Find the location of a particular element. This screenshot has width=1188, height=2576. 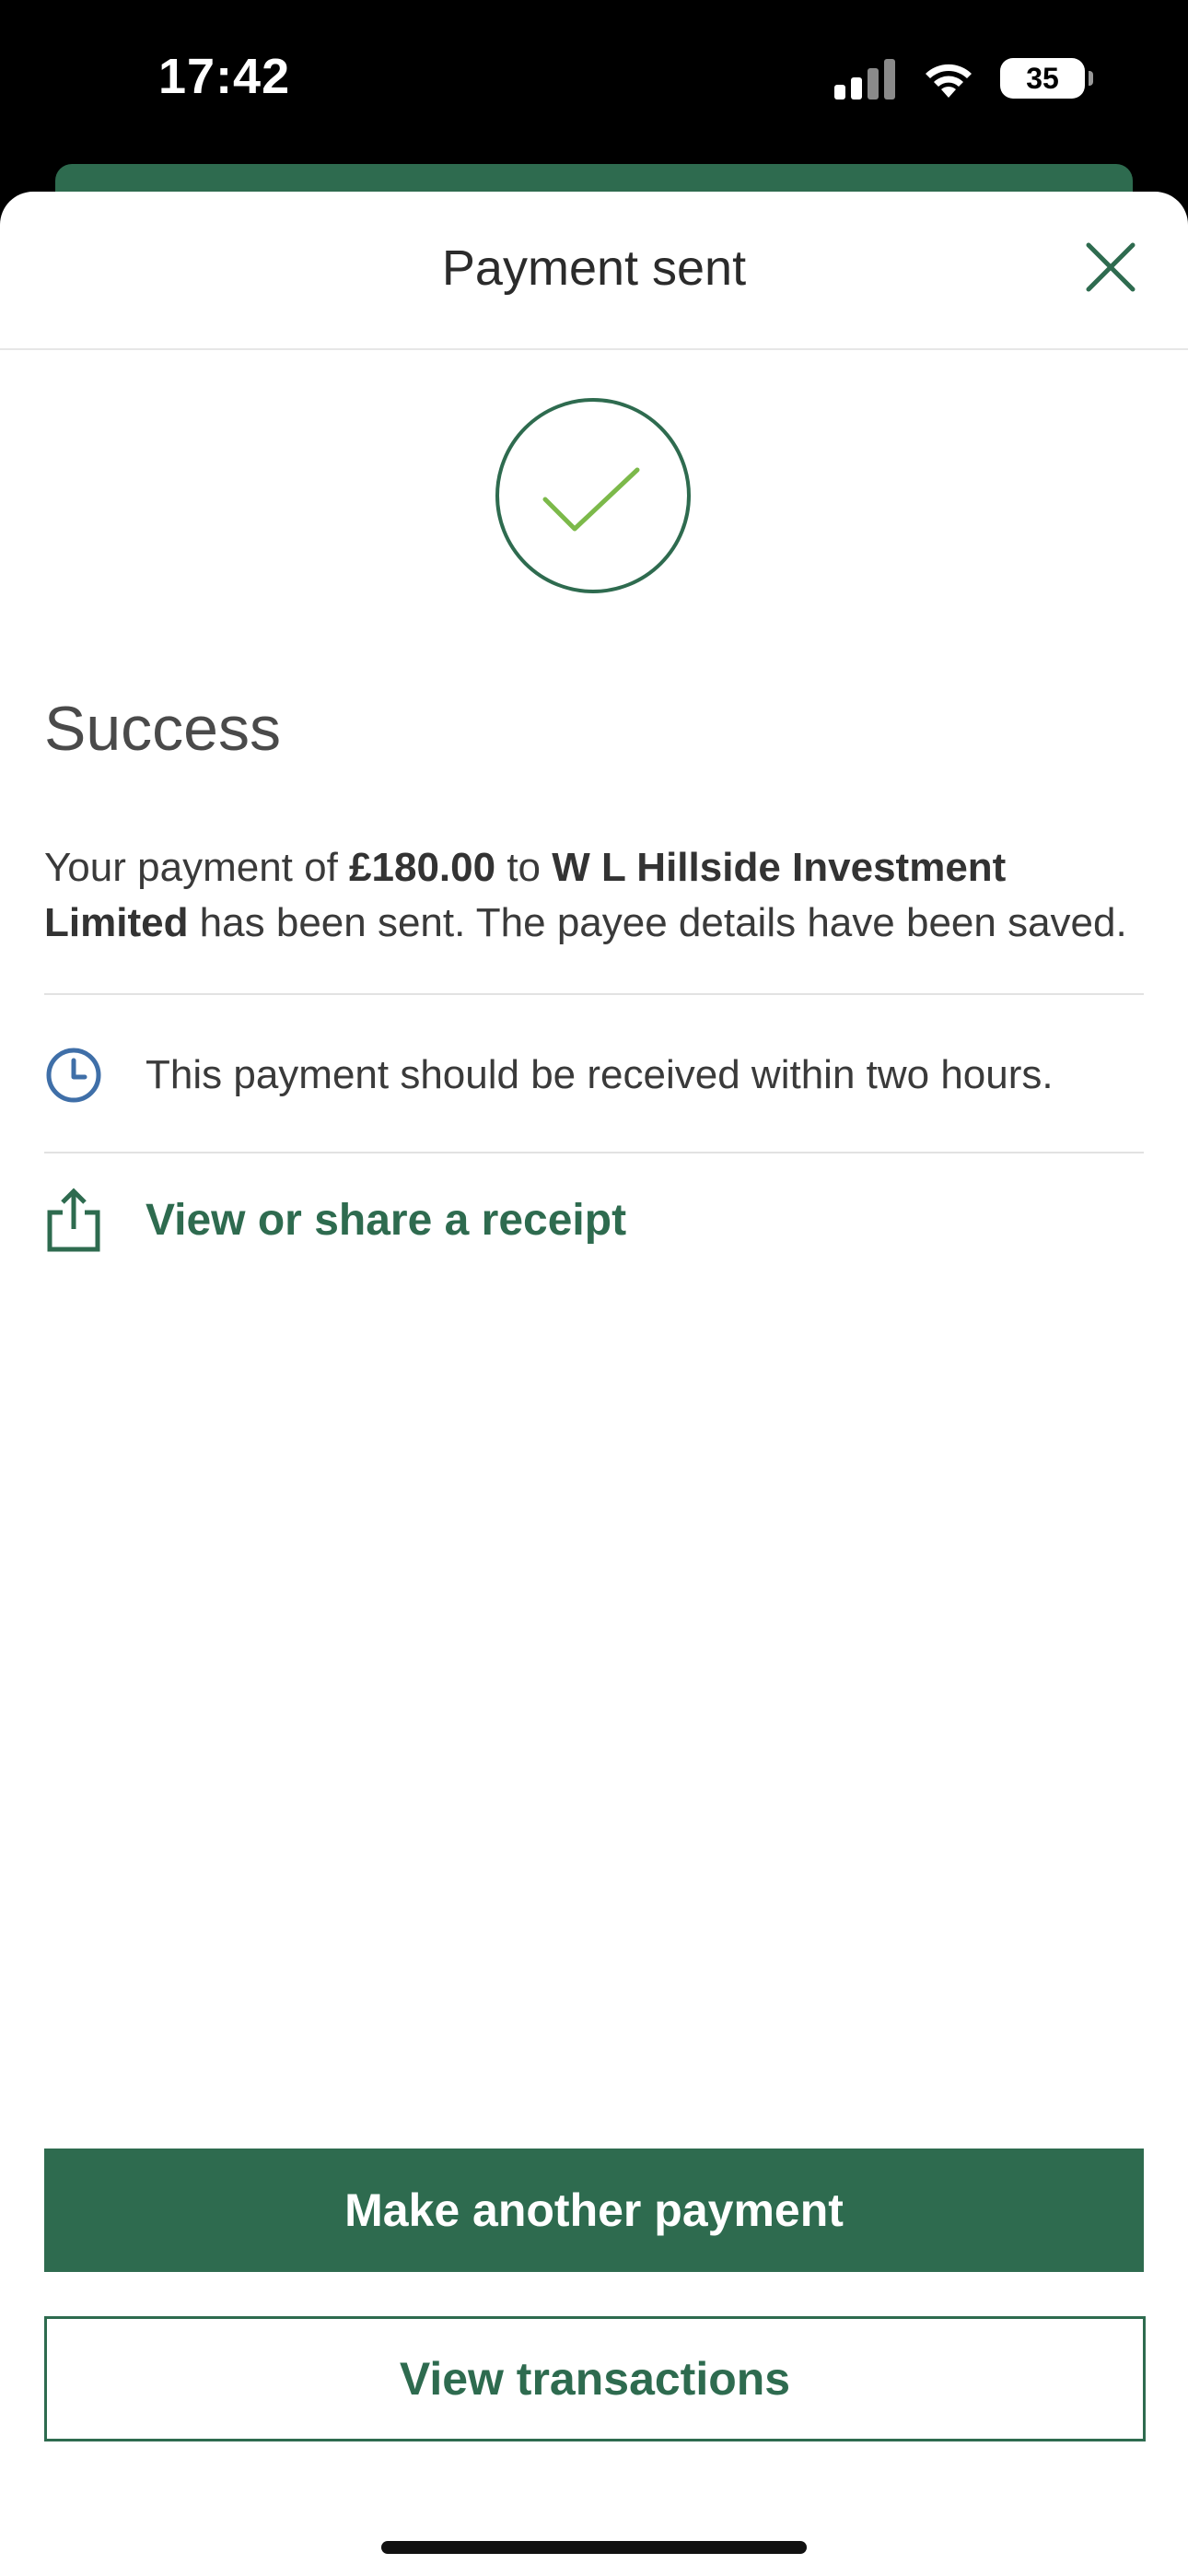

status-icons: 35 is located at coordinates (963, 78).